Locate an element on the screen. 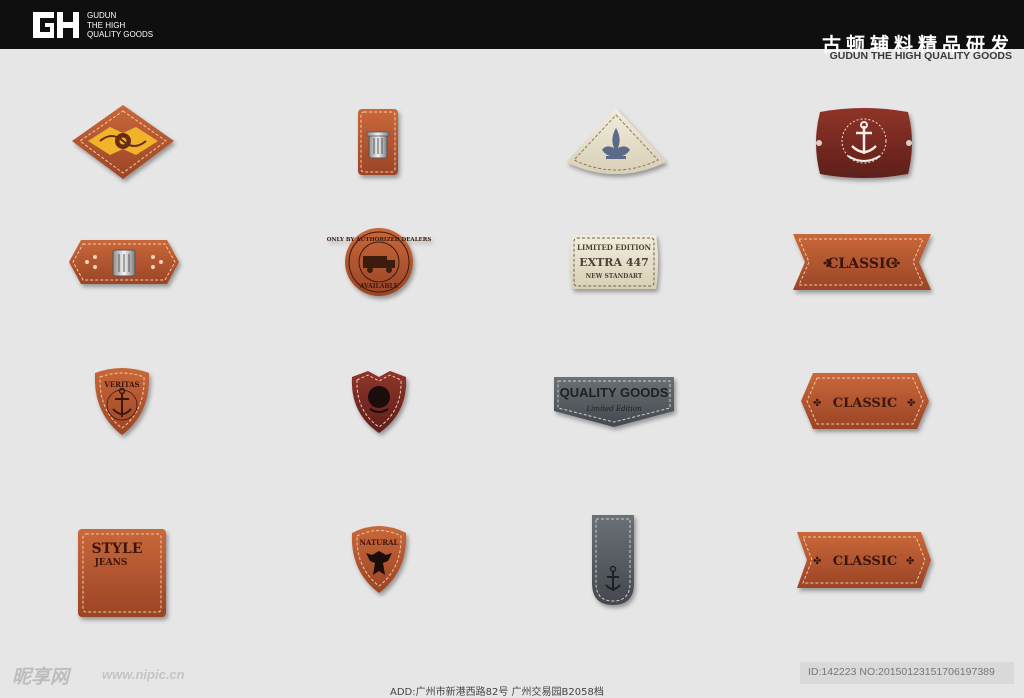 Image resolution: width=1024 pixels, height=698 pixels. limited-script-text: Limited Edition is located at coordinates (613, 409).